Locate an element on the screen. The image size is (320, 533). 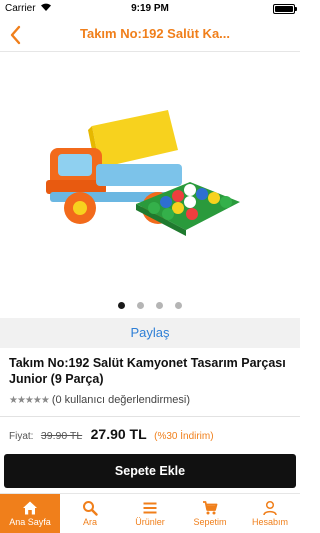
price-row: Fiyat: 39.90 TL 27.90 TL (%30 İndirim) is located at coordinates (111, 435).